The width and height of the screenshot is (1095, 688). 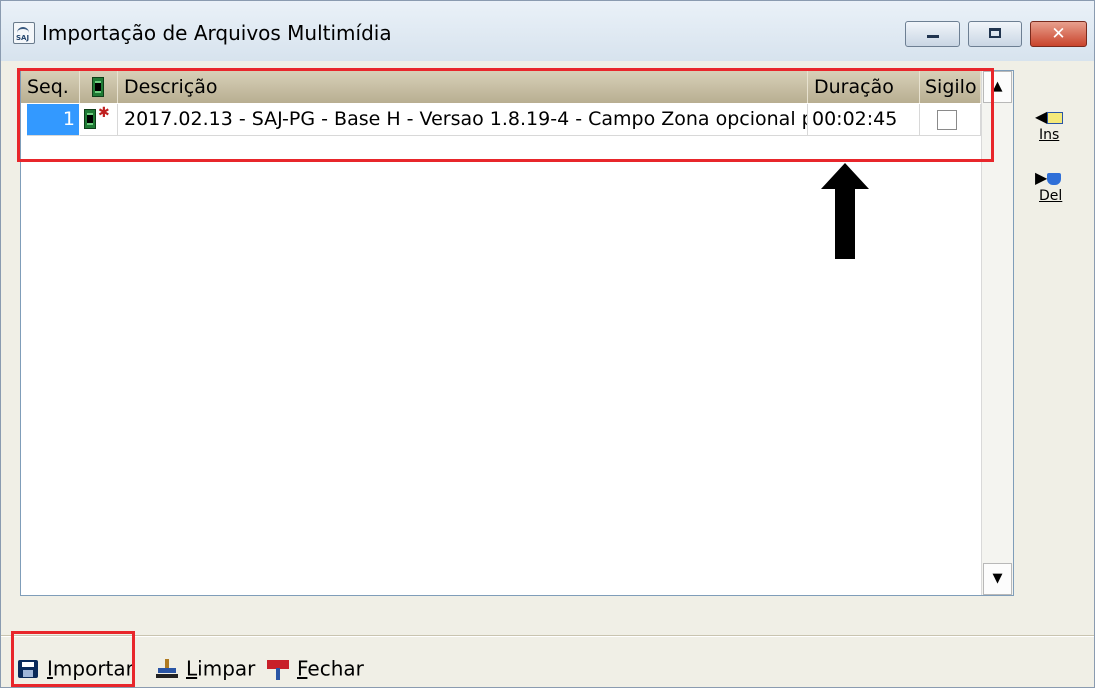 I want to click on limpar-label: impar, so click(x=226, y=668).